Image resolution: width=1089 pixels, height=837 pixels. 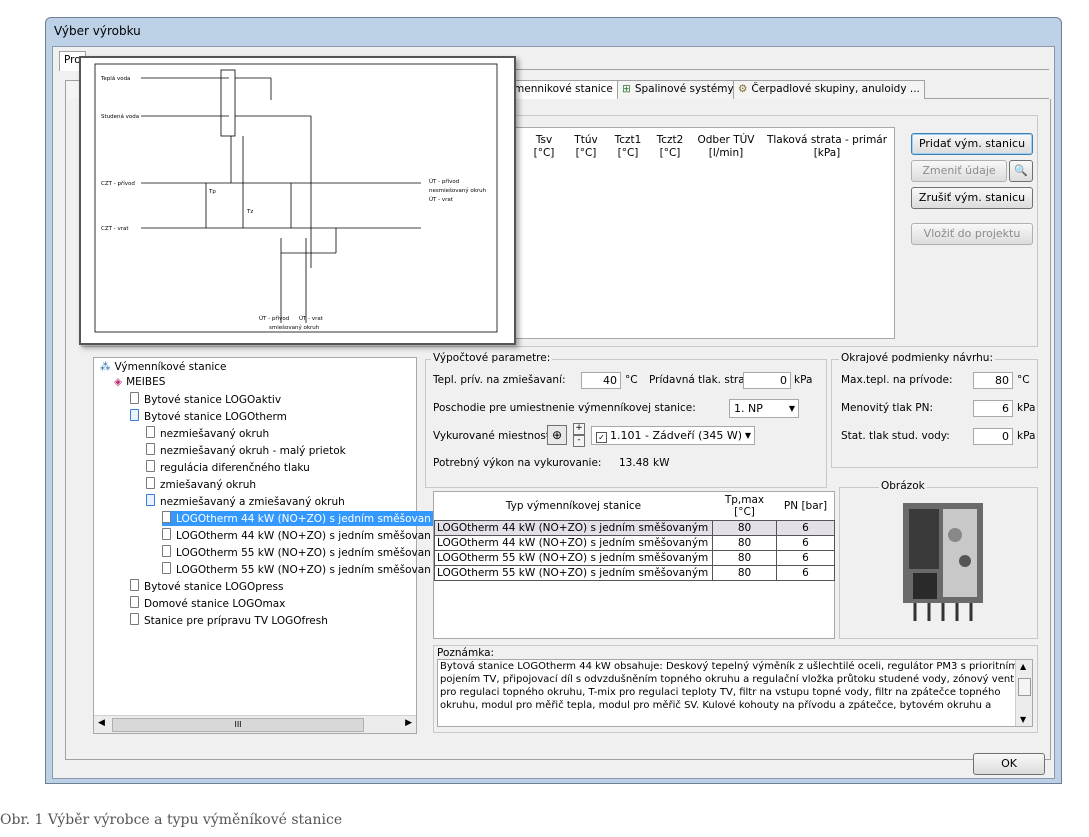 What do you see at coordinates (574, 506) in the screenshot?
I see `col-type: Typ výmenníkovej stanice` at bounding box center [574, 506].